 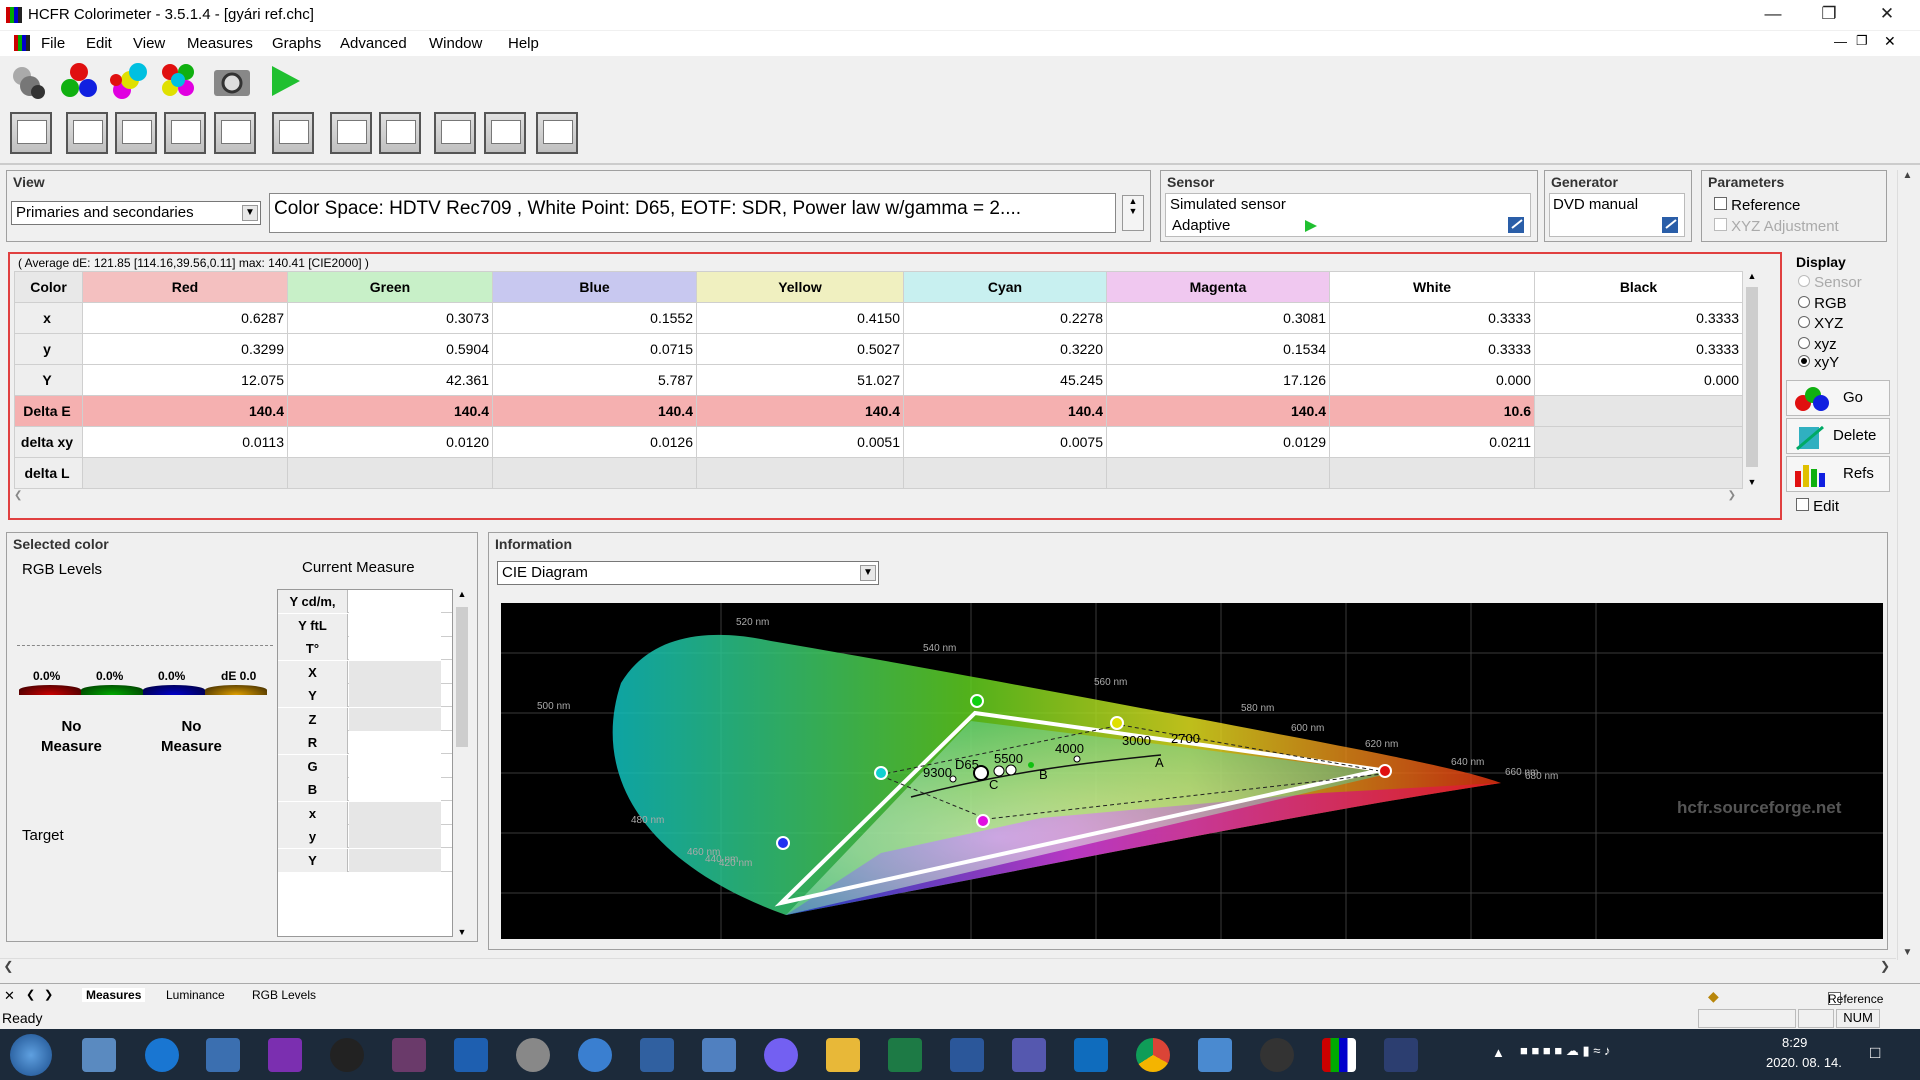 I want to click on main-vscrollbar: ▲ ▼, so click(x=1907, y=565).